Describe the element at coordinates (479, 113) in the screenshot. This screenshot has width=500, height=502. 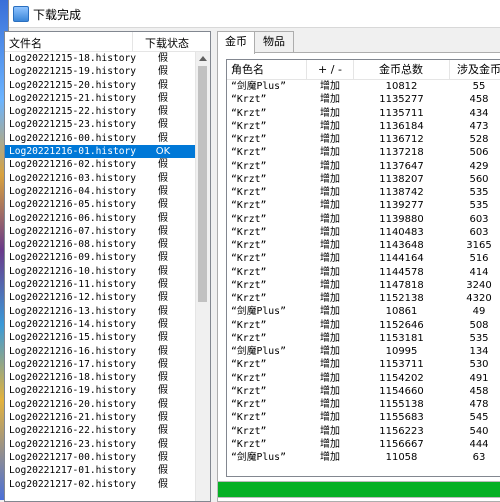
I see `gold-amount: 434` at that location.